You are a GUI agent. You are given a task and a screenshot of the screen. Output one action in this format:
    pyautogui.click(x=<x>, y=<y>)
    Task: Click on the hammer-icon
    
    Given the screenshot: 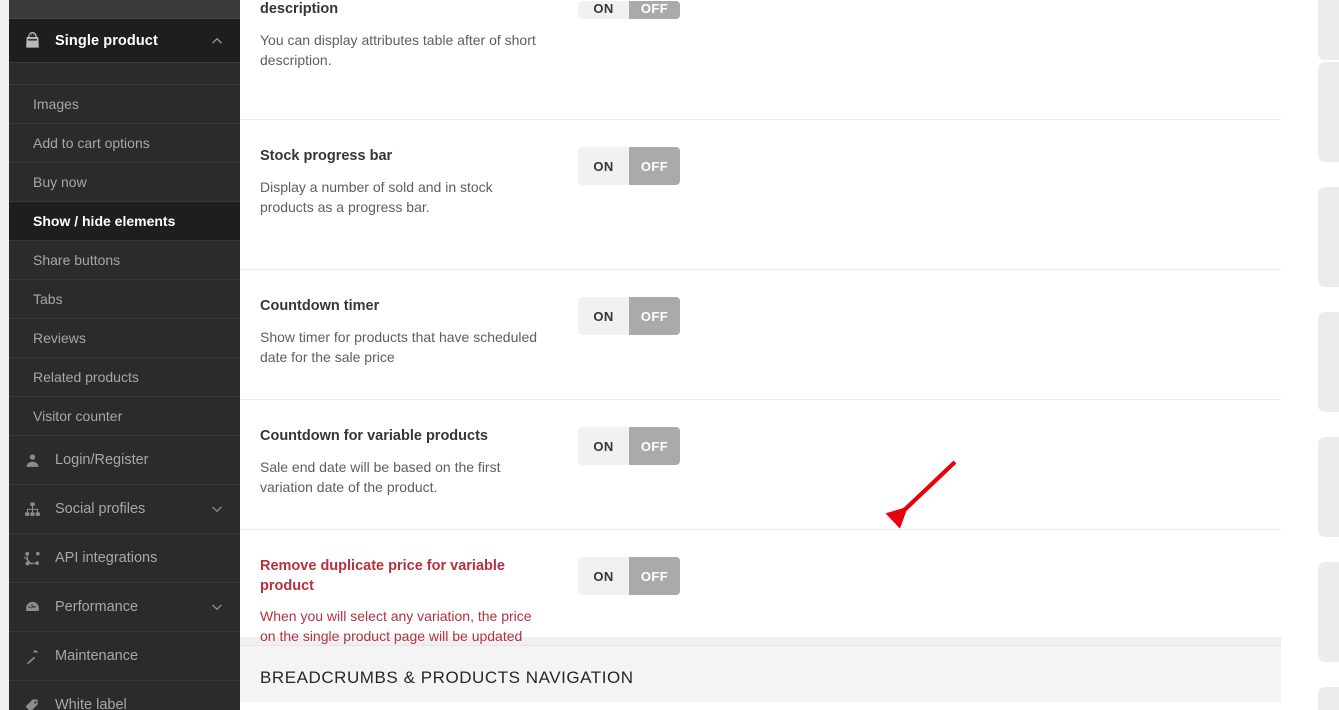 What is the action you would take?
    pyautogui.click(x=38, y=656)
    